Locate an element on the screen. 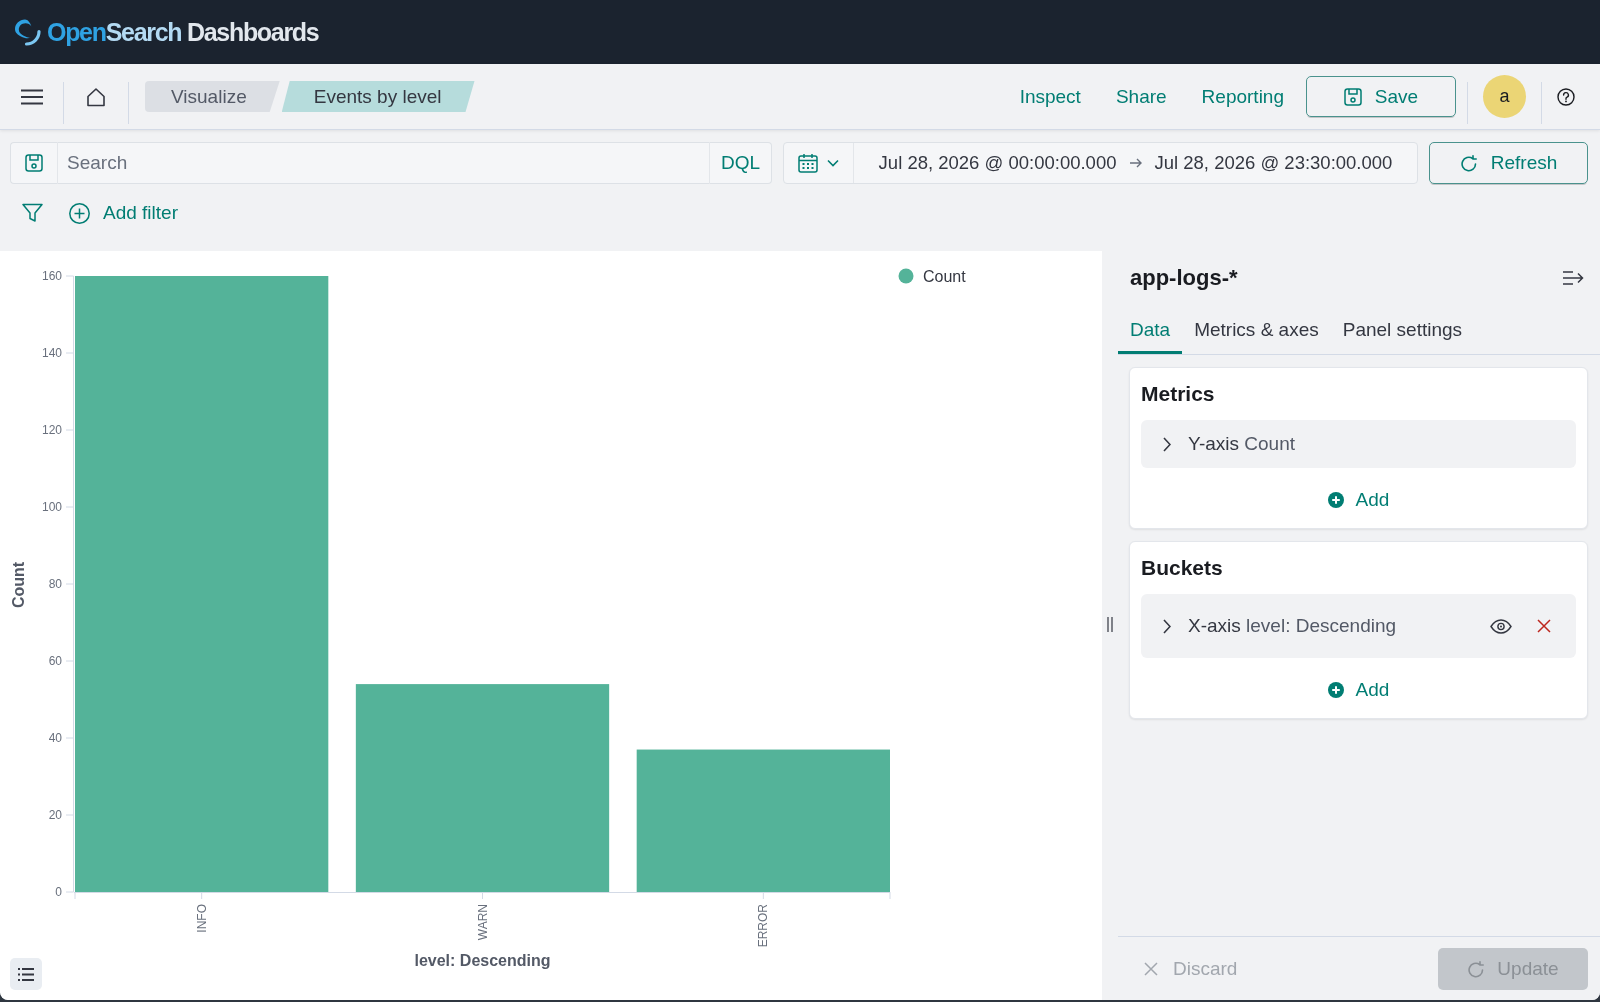 The width and height of the screenshot is (1600, 1002). calendar-icon is located at coordinates (808, 163).